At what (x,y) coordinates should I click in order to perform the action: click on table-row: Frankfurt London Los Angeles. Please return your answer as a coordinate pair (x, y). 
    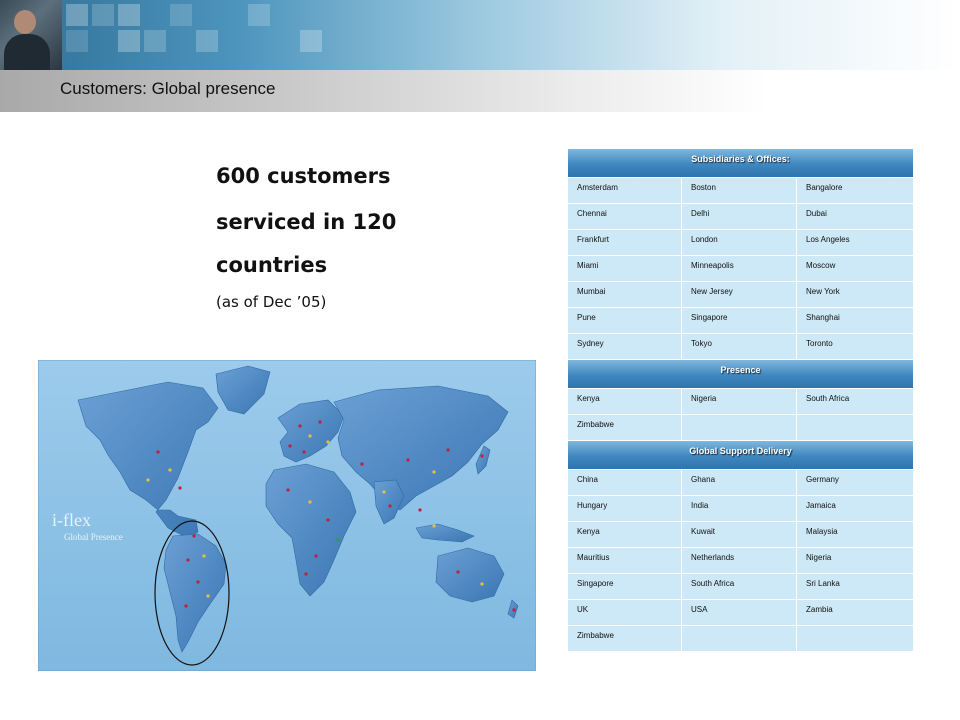
    Looking at the image, I should click on (740, 243).